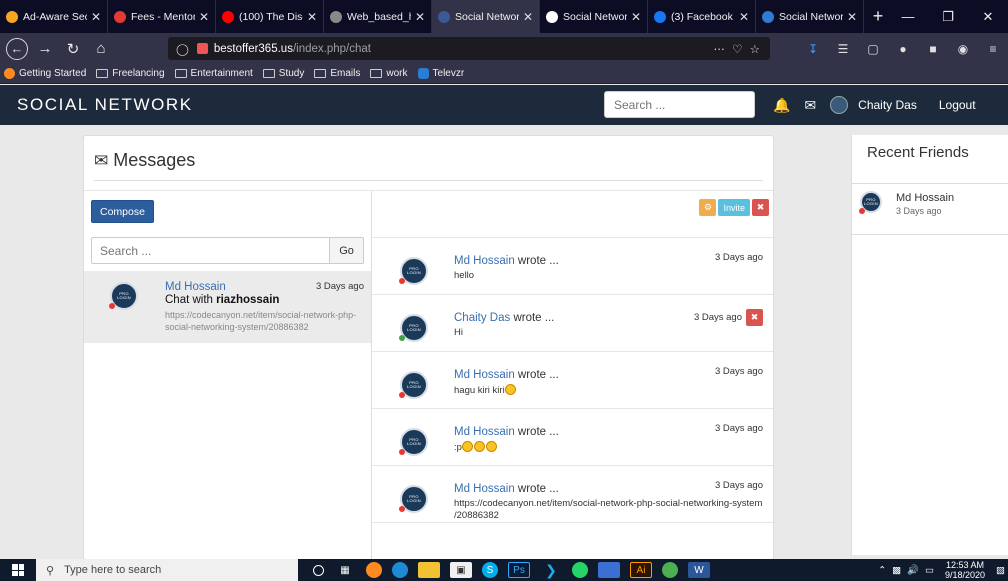  Describe the element at coordinates (469, 48) in the screenshot. I see `address-bar: ◯ bestoffer365.us/index.php/chat ⋯ ♡ ☆` at that location.